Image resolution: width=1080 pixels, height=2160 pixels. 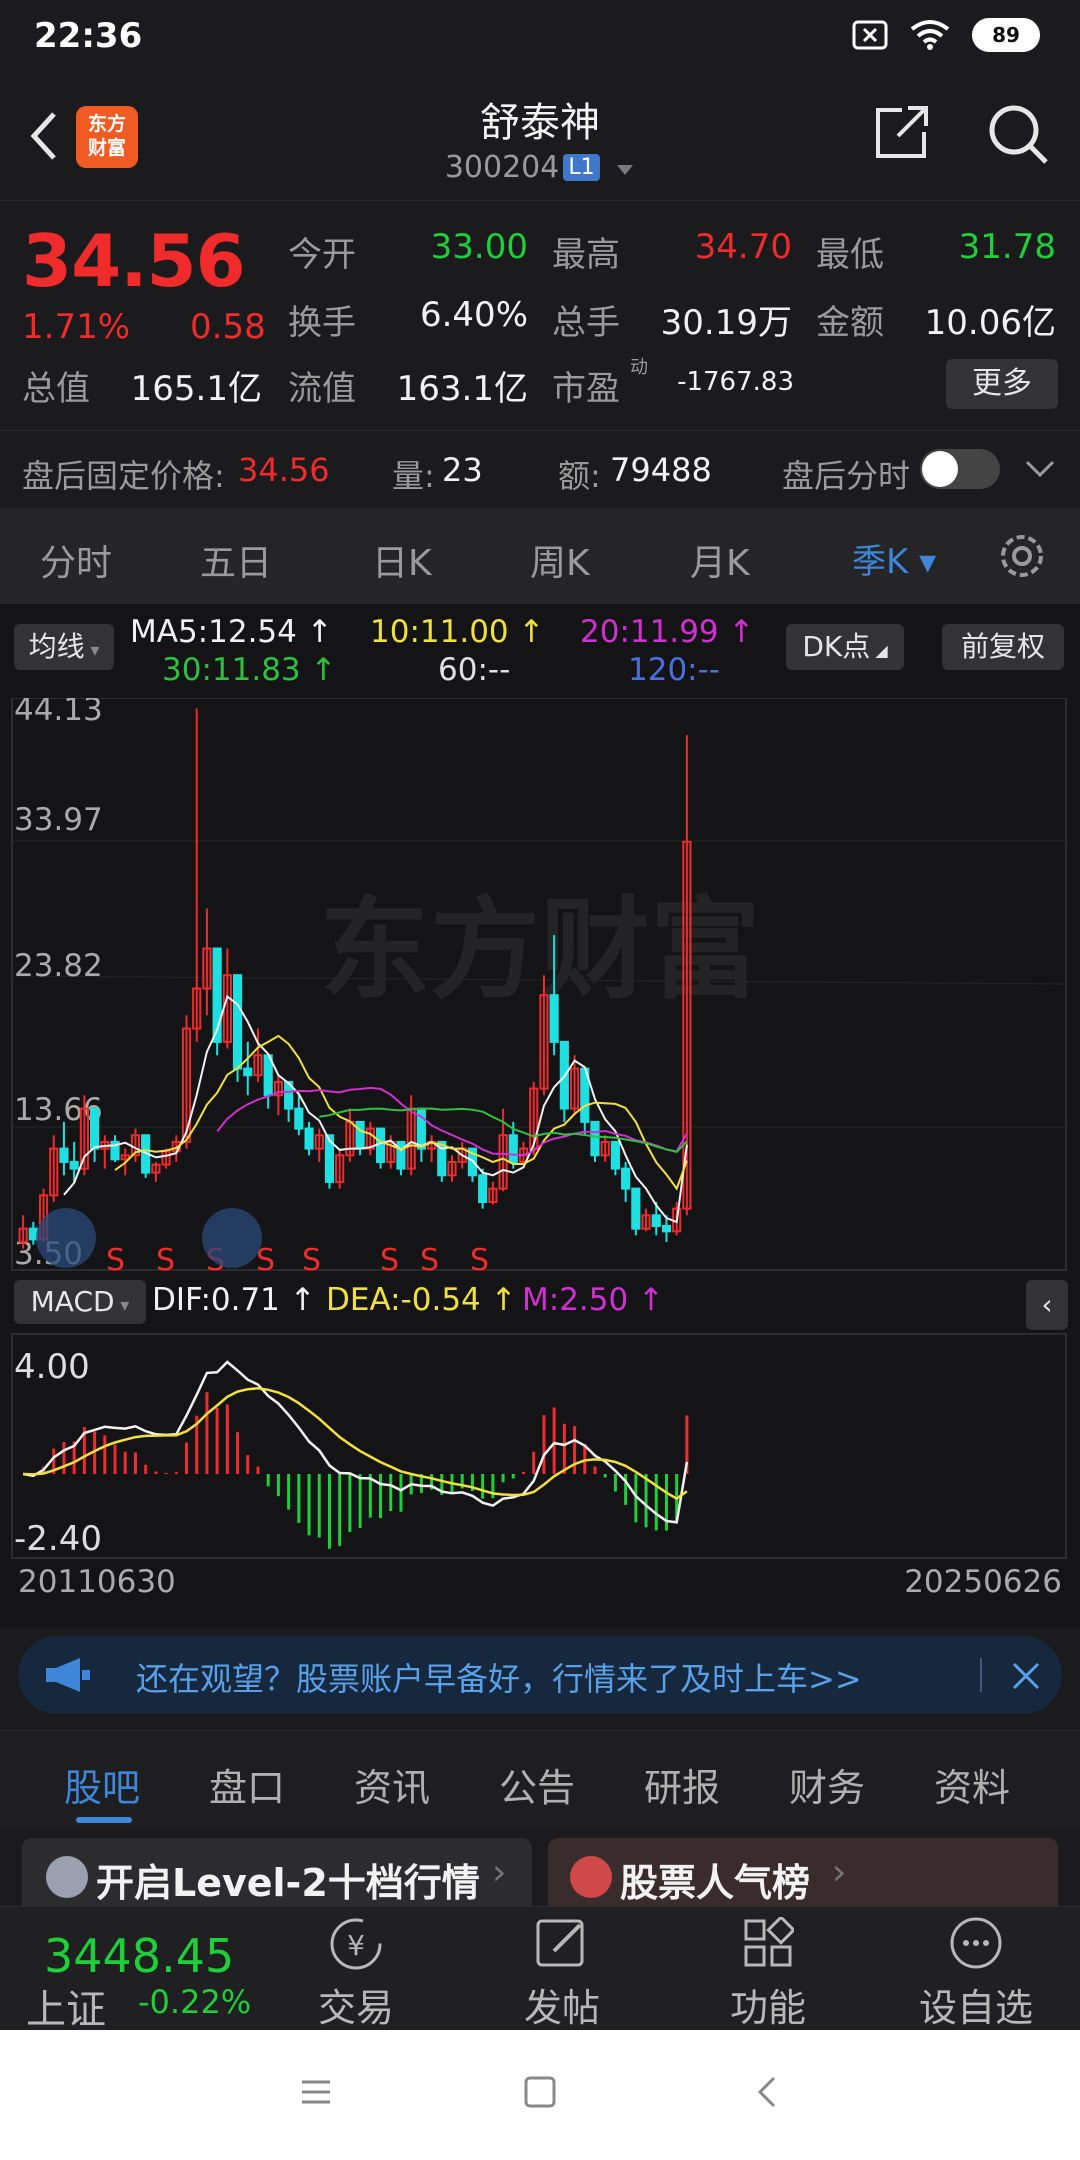 What do you see at coordinates (1002, 384) in the screenshot?
I see `more-button: 更多` at bounding box center [1002, 384].